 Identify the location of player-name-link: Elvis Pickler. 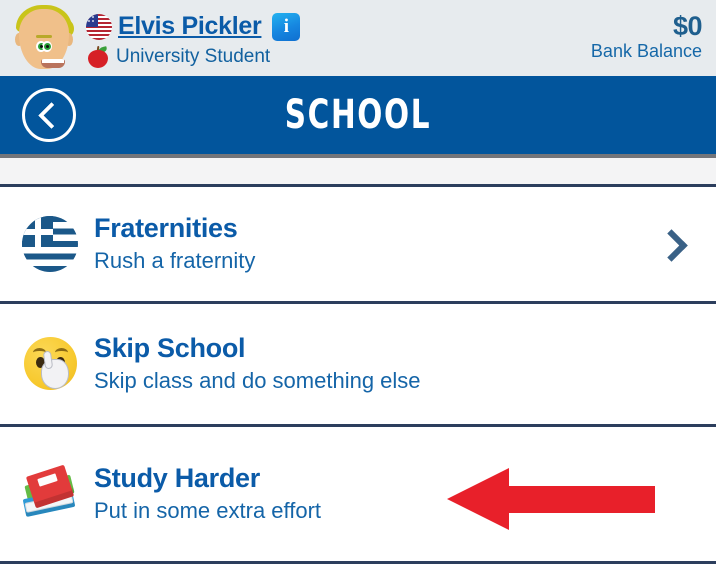
(190, 26).